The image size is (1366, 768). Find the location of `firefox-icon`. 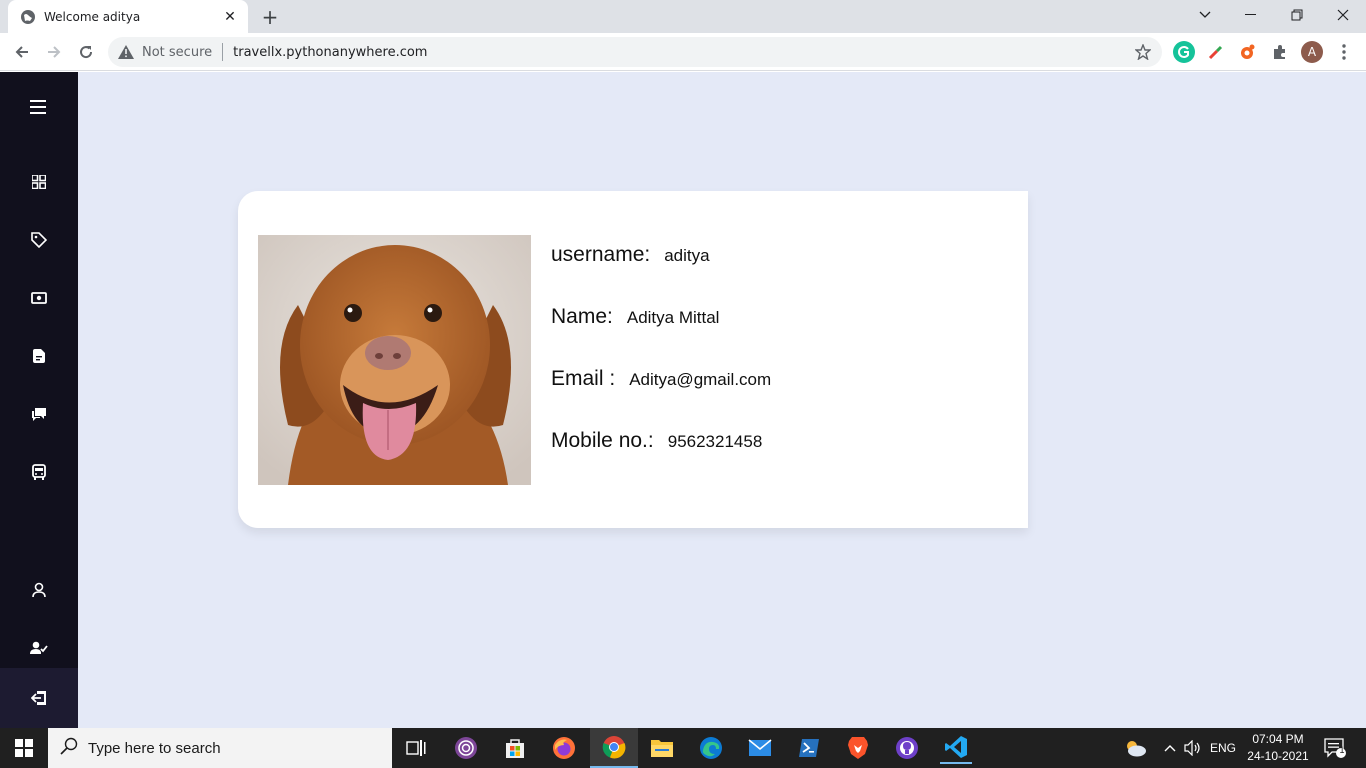

firefox-icon is located at coordinates (564, 748).